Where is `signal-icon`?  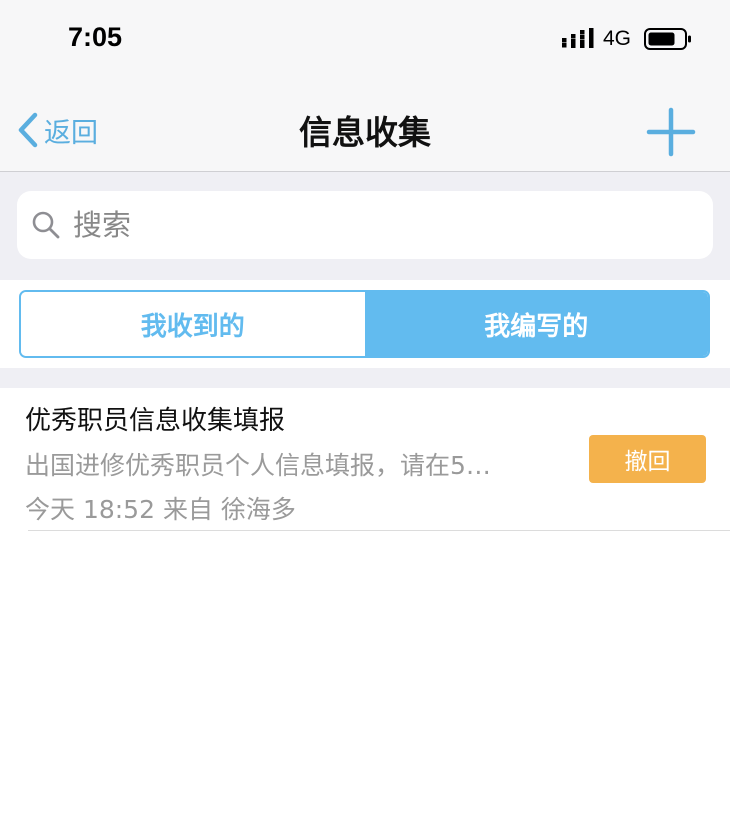 signal-icon is located at coordinates (578, 38).